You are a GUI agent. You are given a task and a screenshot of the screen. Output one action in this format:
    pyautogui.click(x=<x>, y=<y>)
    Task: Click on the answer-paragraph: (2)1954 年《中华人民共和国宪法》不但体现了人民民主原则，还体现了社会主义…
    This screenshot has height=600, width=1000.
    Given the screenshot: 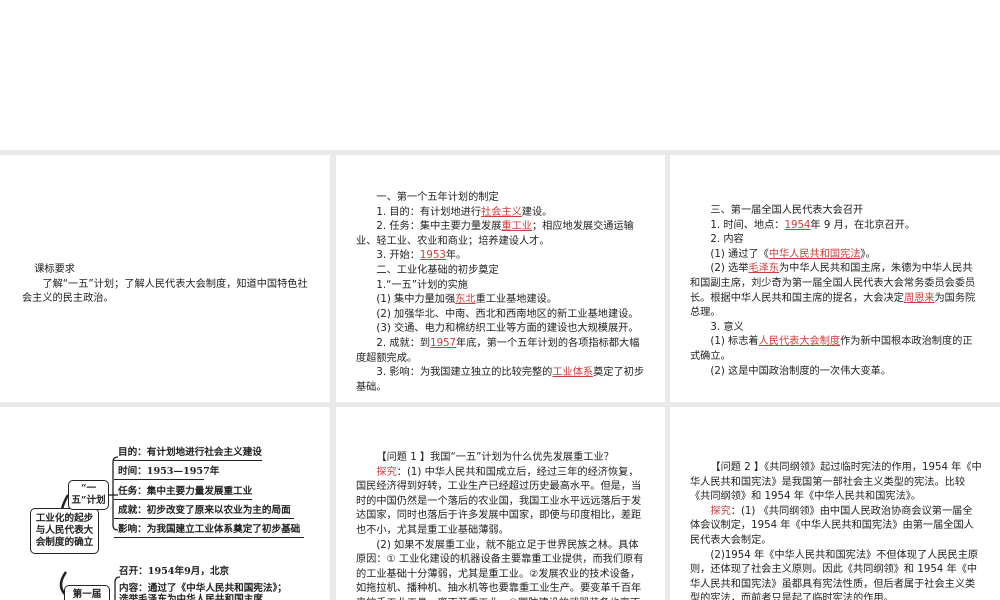 What is the action you would take?
    pyautogui.click(x=834, y=574)
    